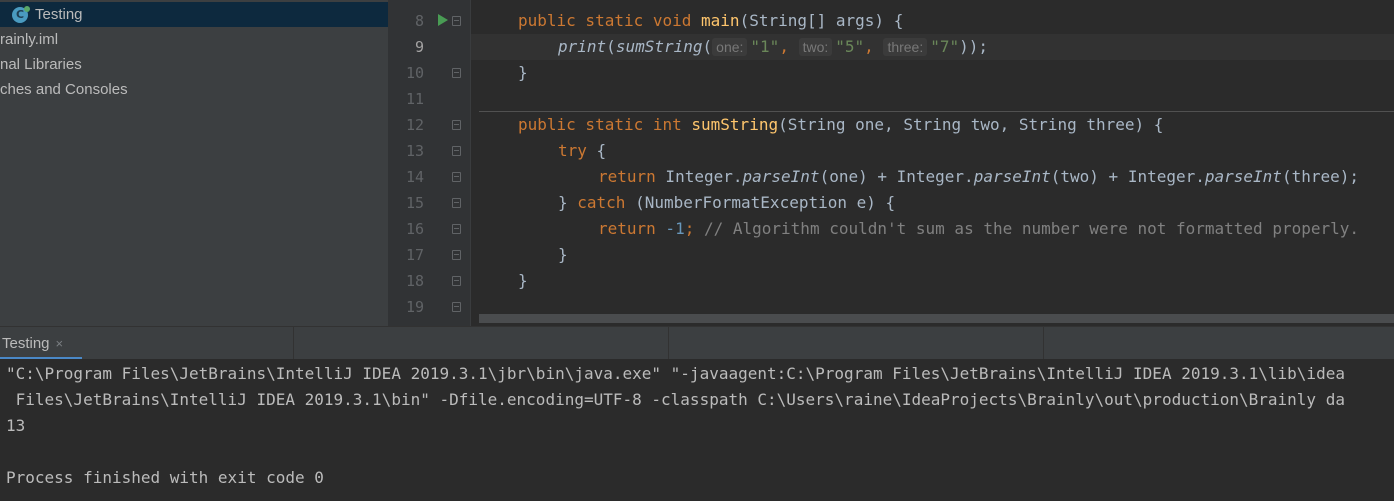 The image size is (1394, 501). Describe the element at coordinates (414, 203) in the screenshot. I see `line-number: 15` at that location.